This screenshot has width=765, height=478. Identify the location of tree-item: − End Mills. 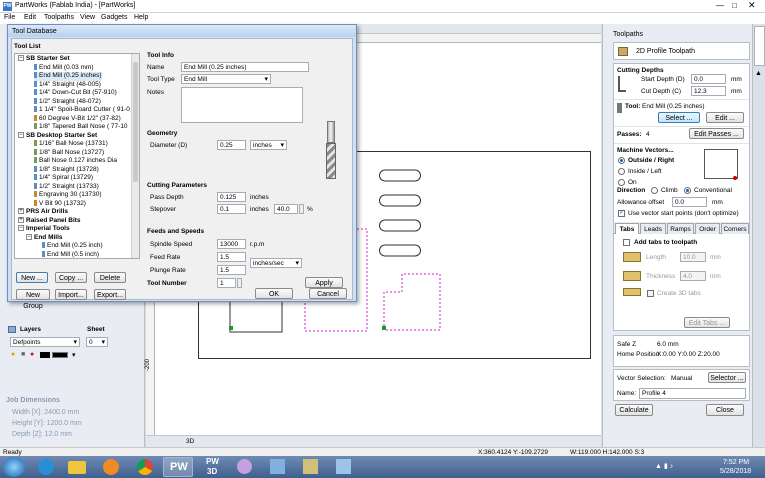
(44, 238).